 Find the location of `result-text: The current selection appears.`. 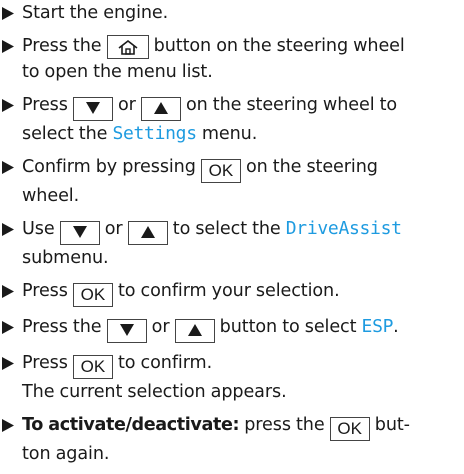

result-text: The current selection appears. is located at coordinates (154, 392).